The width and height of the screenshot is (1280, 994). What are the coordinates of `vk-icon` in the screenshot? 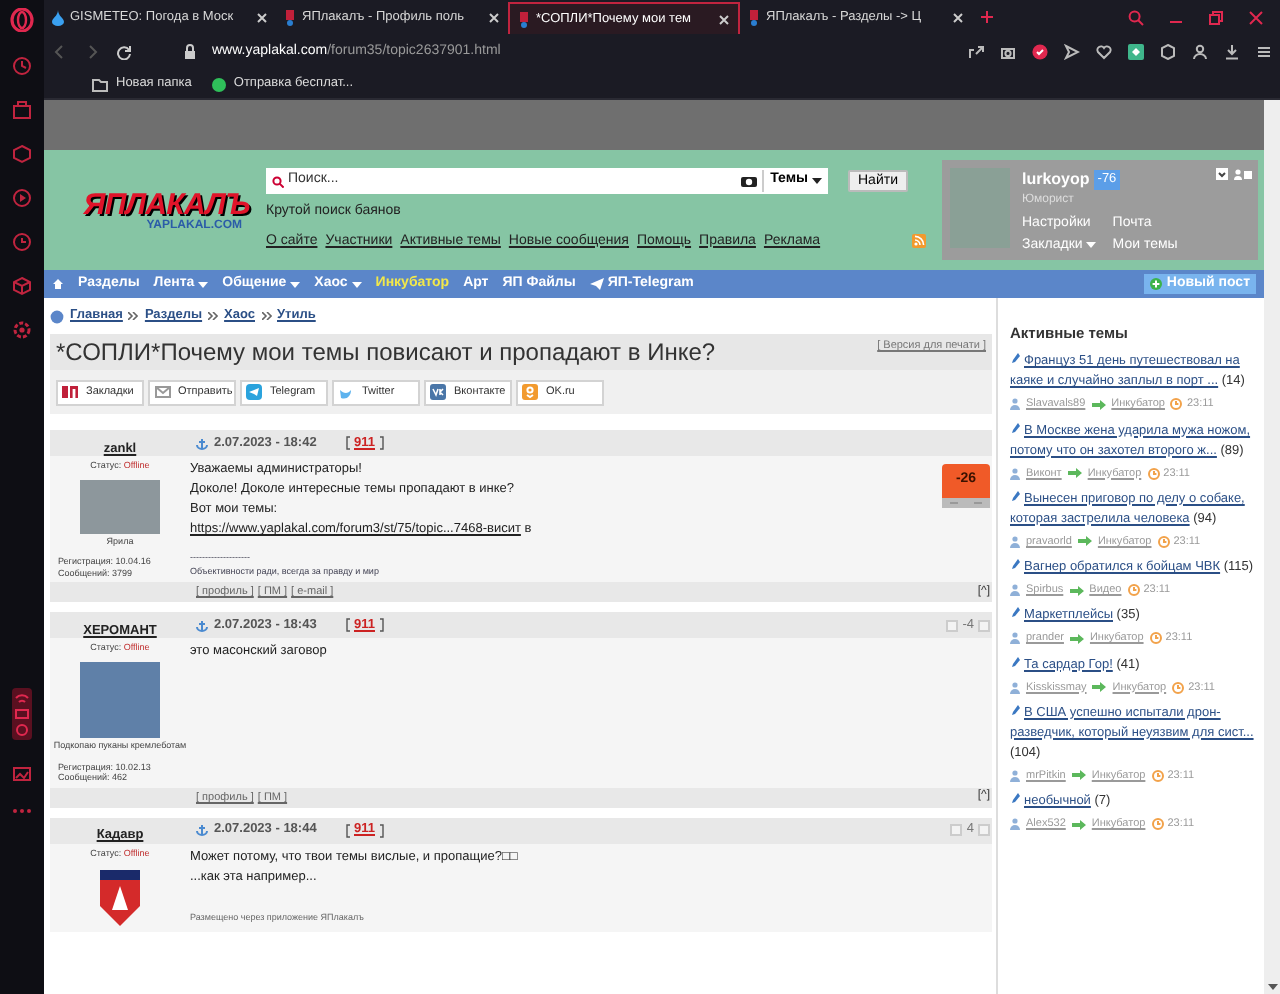 It's located at (439, 392).